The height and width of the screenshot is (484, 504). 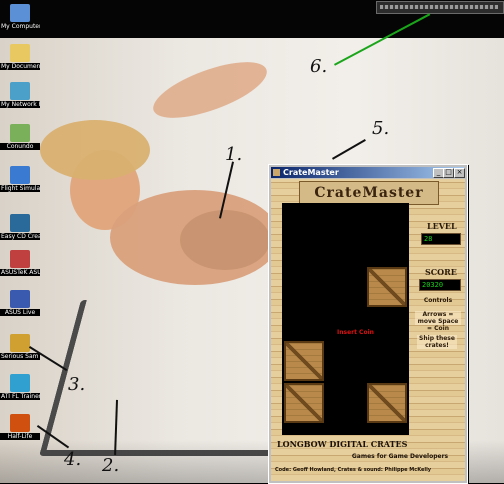 I want to click on desktop-icon: Half-Life, so click(x=20, y=427).